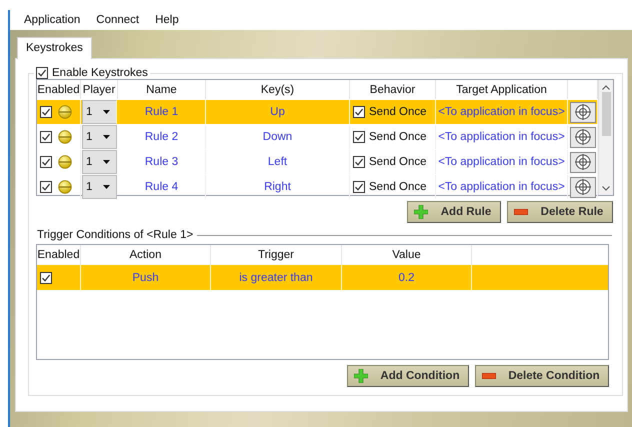  Describe the element at coordinates (278, 162) in the screenshot. I see `key-name: Left` at that location.